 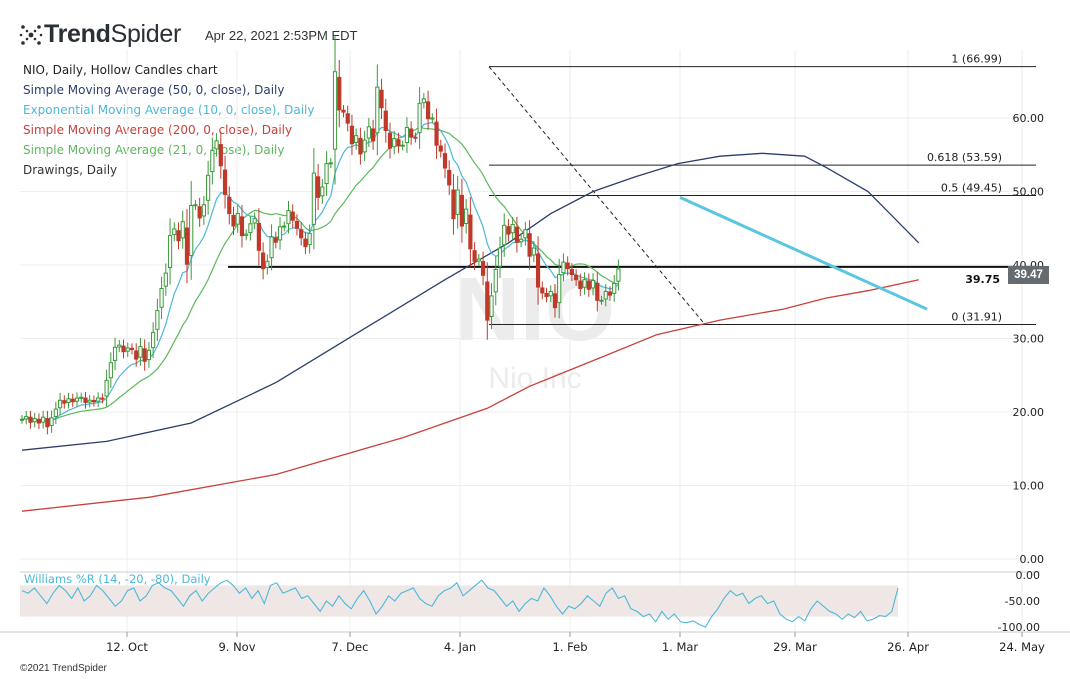 What do you see at coordinates (236, 647) in the screenshot?
I see `x-tick-label: 9. Nov` at bounding box center [236, 647].